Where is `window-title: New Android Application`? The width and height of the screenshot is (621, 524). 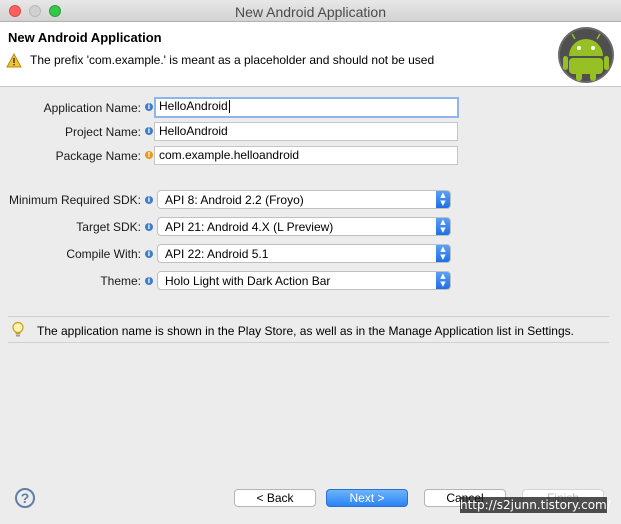
window-title: New Android Application is located at coordinates (310, 12).